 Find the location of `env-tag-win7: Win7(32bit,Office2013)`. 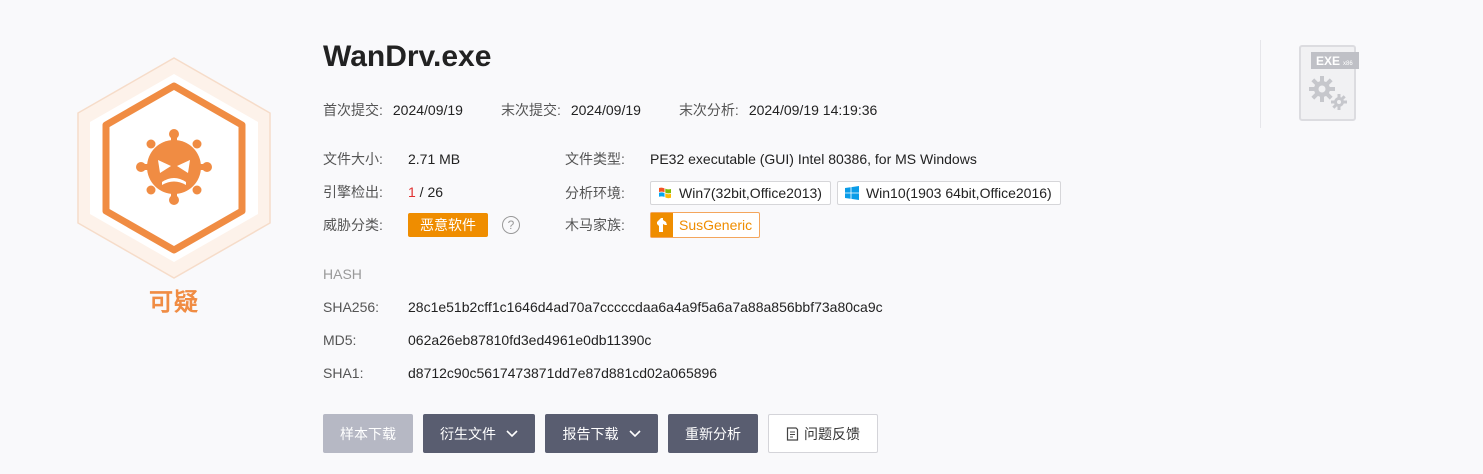

env-tag-win7: Win7(32bit,Office2013) is located at coordinates (740, 192).